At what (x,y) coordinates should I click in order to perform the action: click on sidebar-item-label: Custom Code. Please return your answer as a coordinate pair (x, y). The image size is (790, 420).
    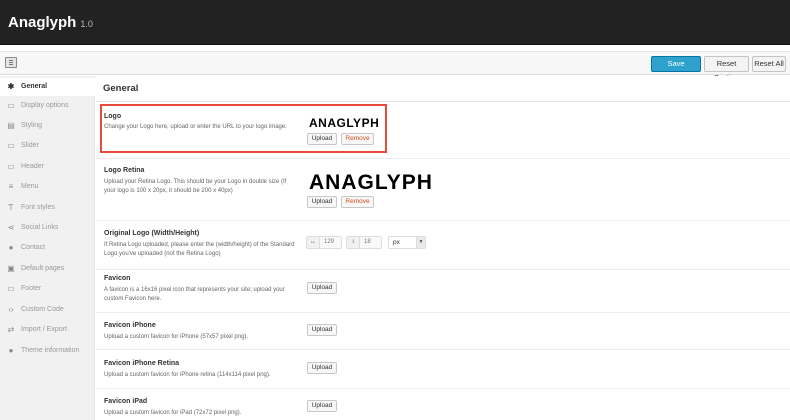
    Looking at the image, I should click on (42, 309).